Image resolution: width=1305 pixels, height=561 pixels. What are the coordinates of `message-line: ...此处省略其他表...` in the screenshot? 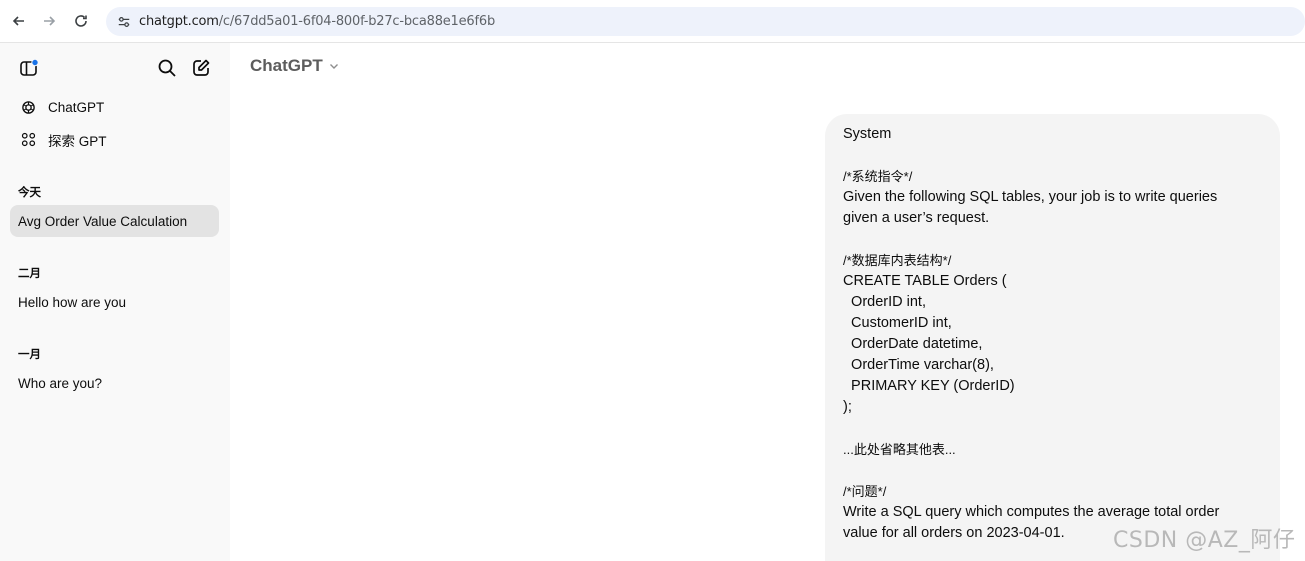 It's located at (899, 449).